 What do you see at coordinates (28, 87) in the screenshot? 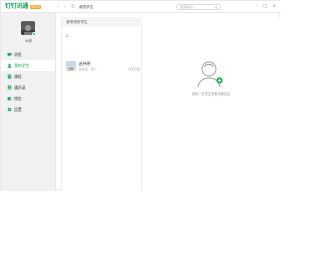
I see `sidebar-item-contacts: 通讯录` at bounding box center [28, 87].